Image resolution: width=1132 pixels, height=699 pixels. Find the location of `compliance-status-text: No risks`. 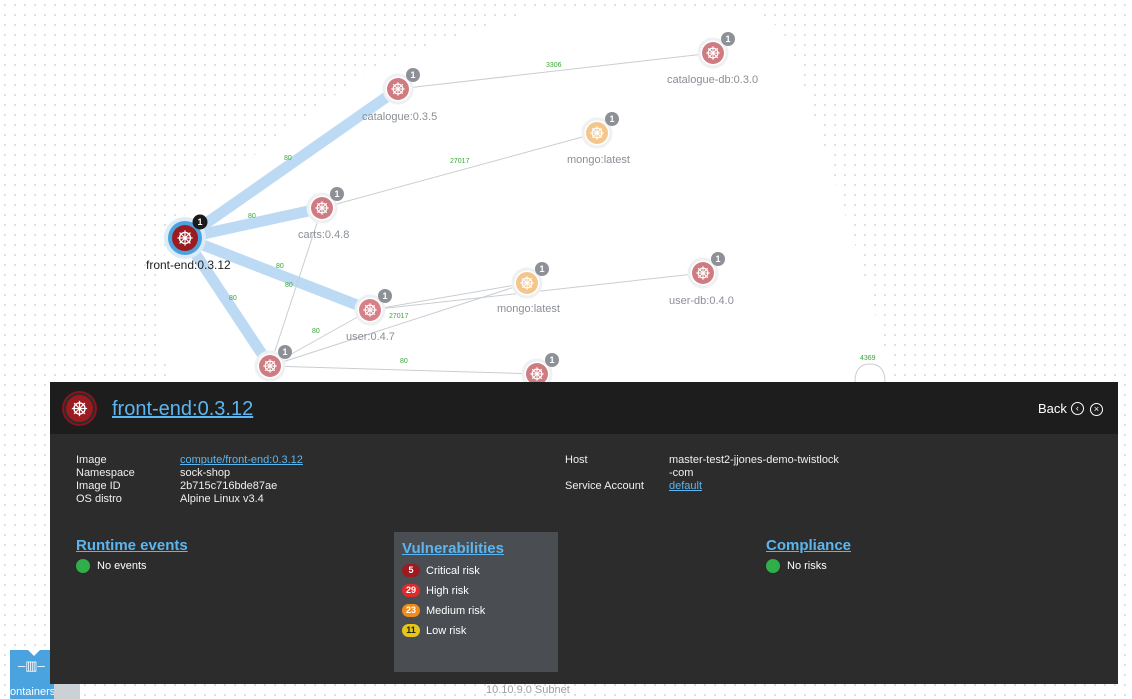

compliance-status-text: No risks is located at coordinates (807, 566).